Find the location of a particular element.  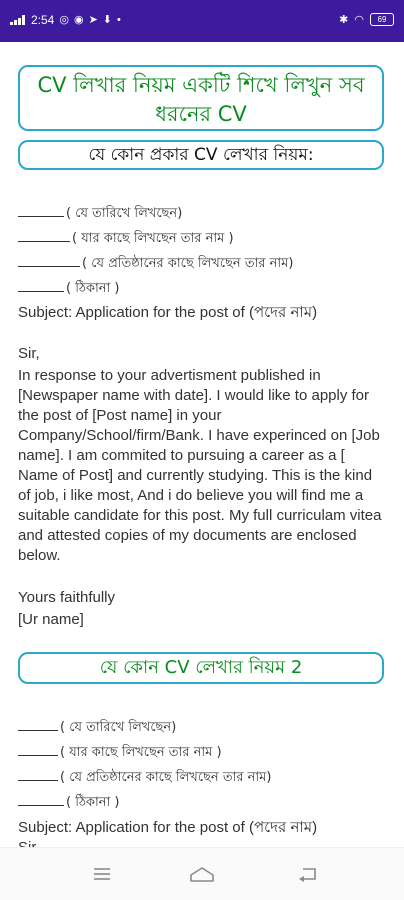

letter2-address: ( ঠিকানা ) is located at coordinates (93, 802).